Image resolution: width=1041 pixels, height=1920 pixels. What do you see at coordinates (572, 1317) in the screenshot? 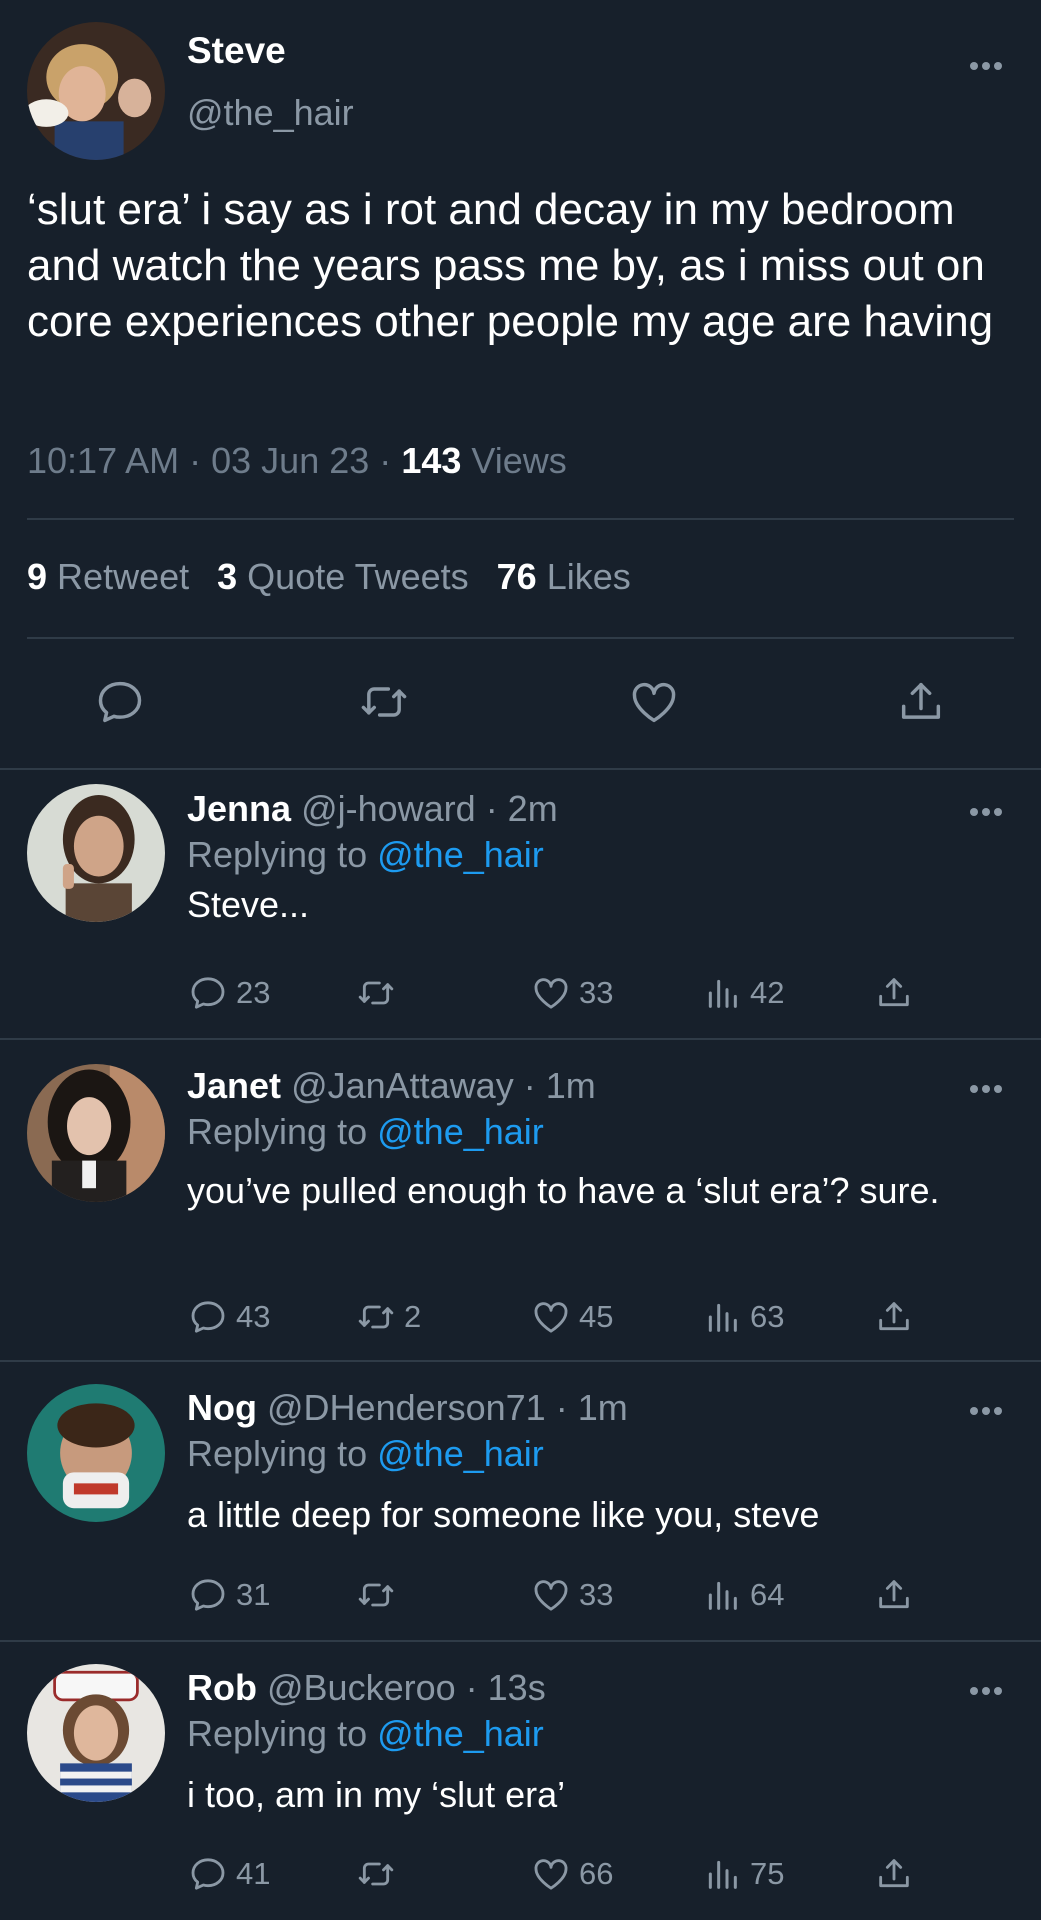
I see `like-action: 45` at bounding box center [572, 1317].